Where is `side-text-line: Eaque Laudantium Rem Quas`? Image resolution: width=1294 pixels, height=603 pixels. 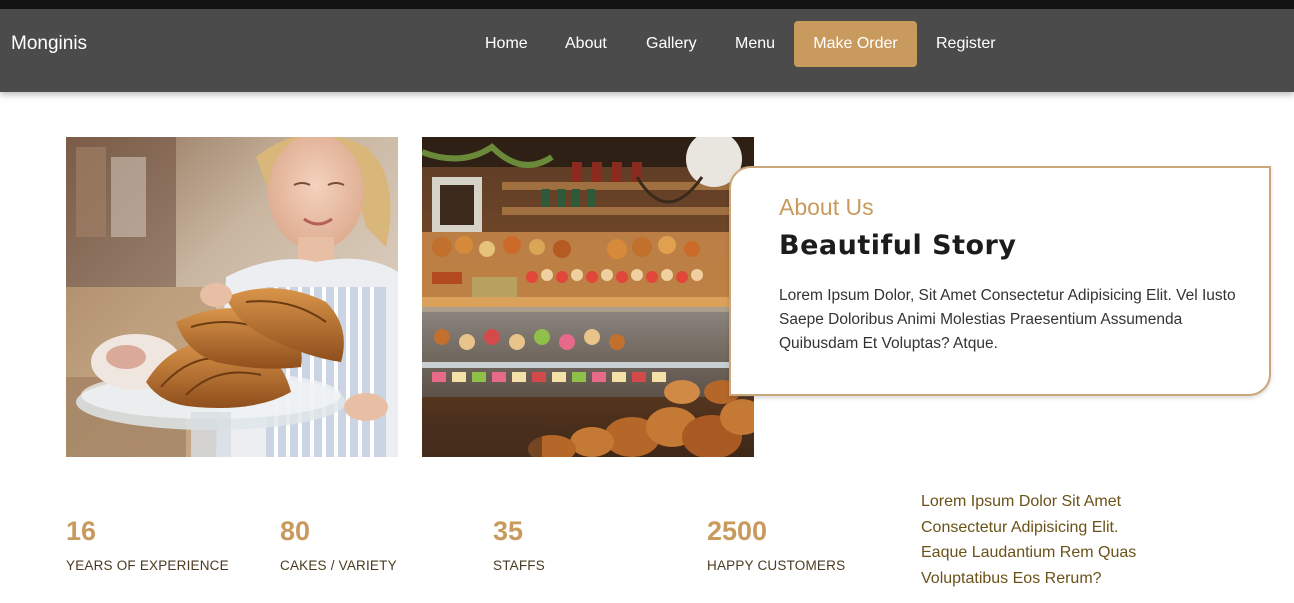
side-text-line: Eaque Laudantium Rem Quas is located at coordinates (1029, 552).